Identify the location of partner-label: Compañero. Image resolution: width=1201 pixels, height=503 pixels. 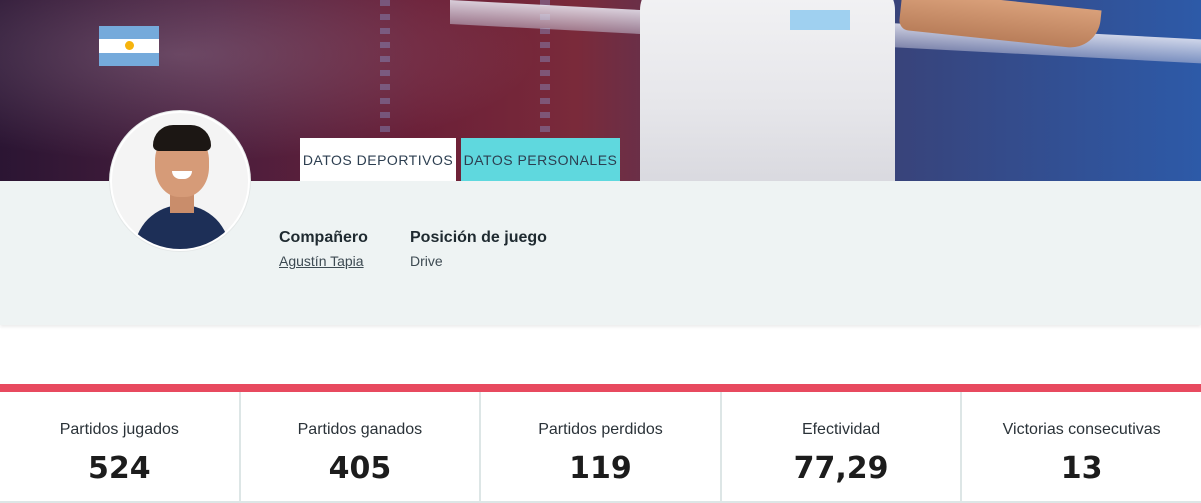
(323, 237).